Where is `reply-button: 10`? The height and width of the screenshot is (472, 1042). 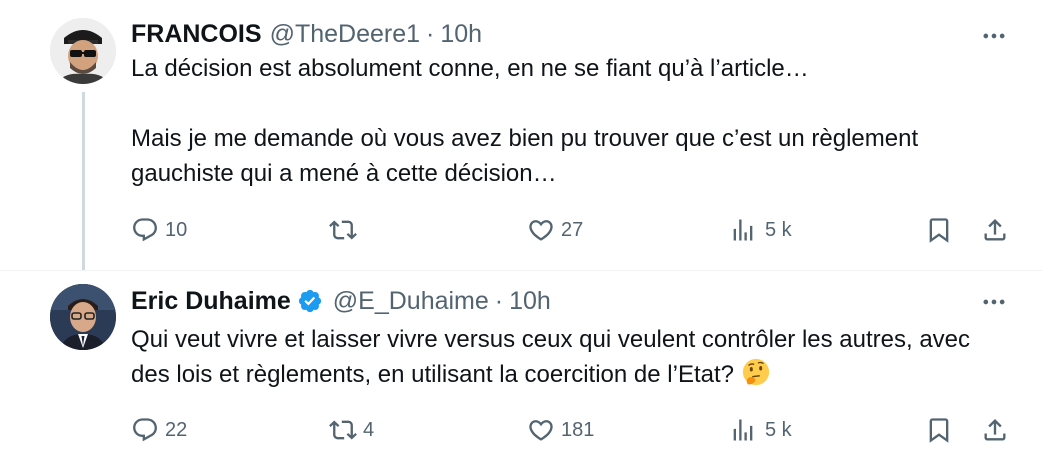
reply-button: 10 is located at coordinates (159, 230).